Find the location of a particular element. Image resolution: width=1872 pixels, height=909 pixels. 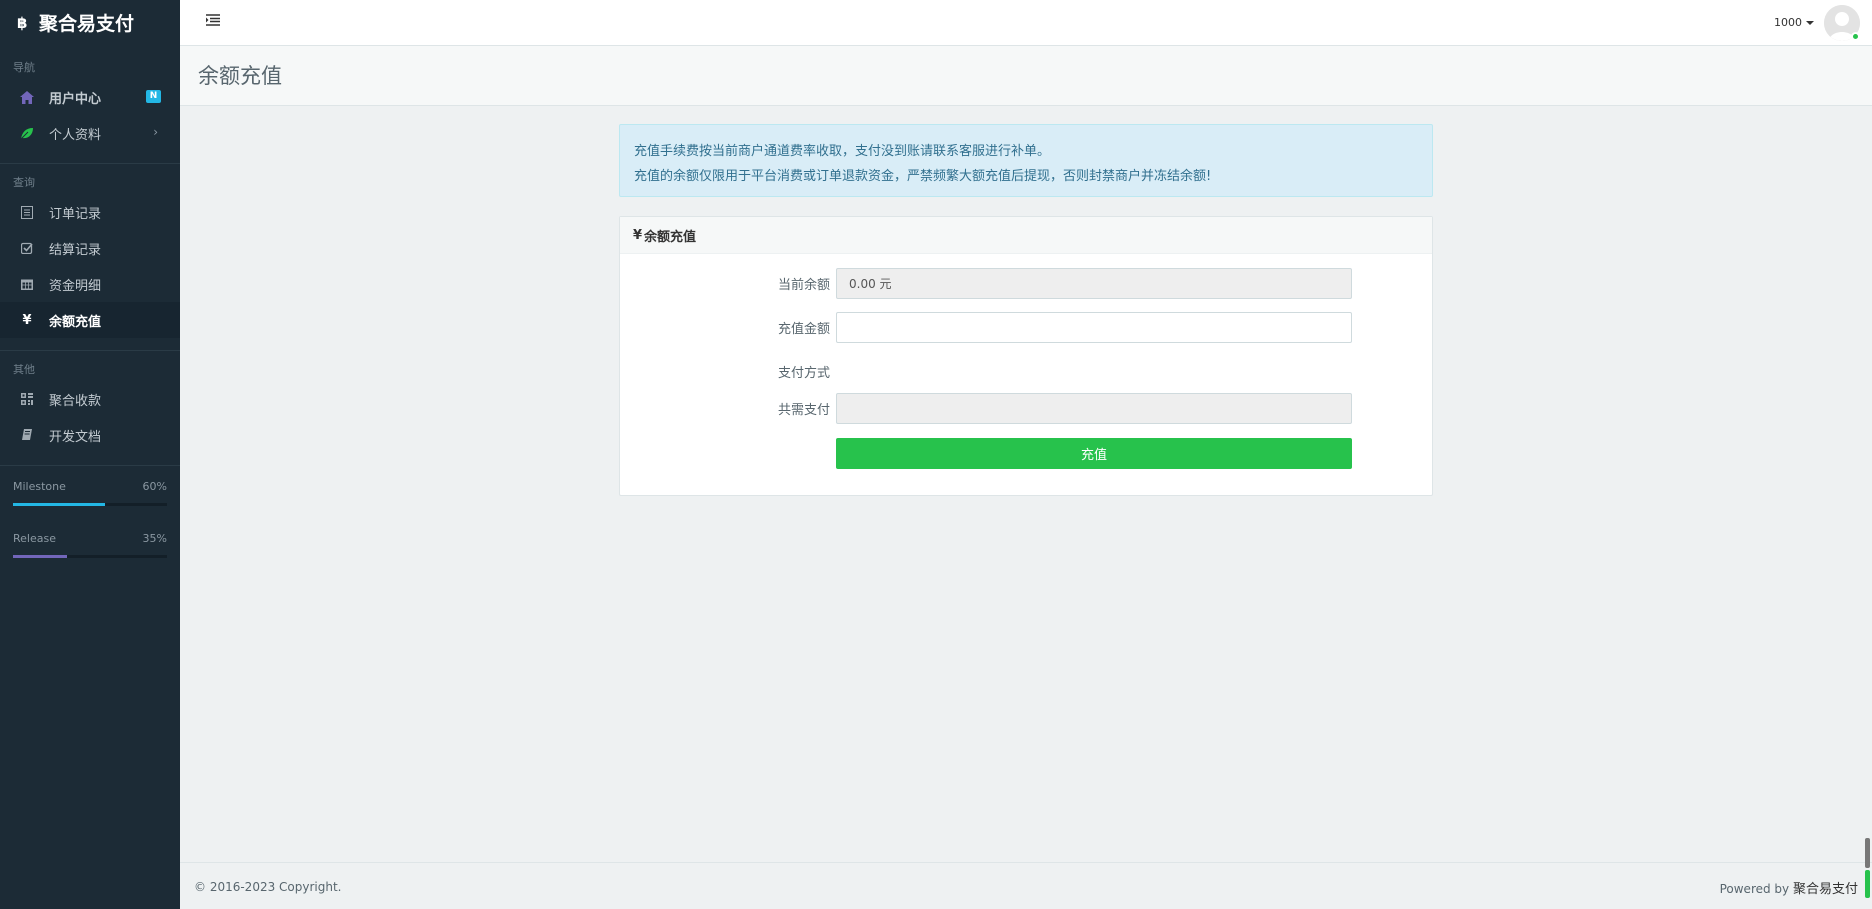

calendar-icon is located at coordinates (27, 284).